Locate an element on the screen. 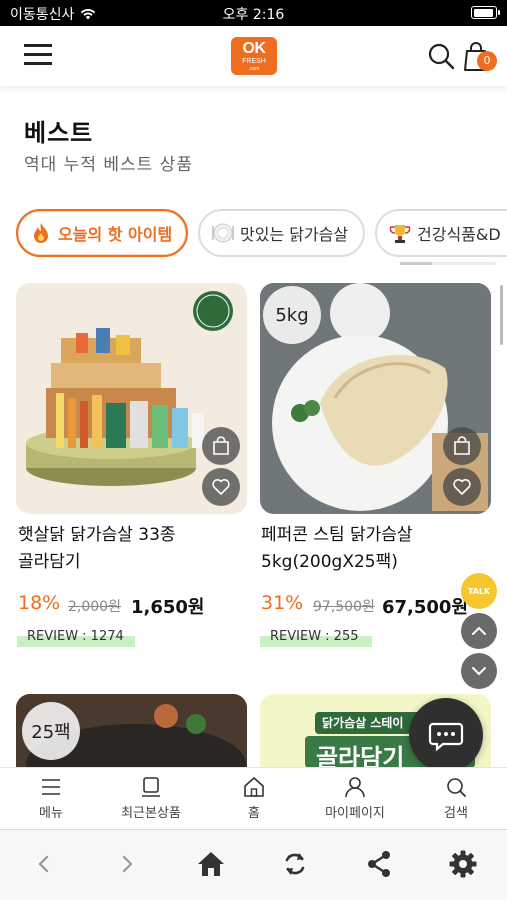  chip-label: 건강식품&D is located at coordinates (459, 234).